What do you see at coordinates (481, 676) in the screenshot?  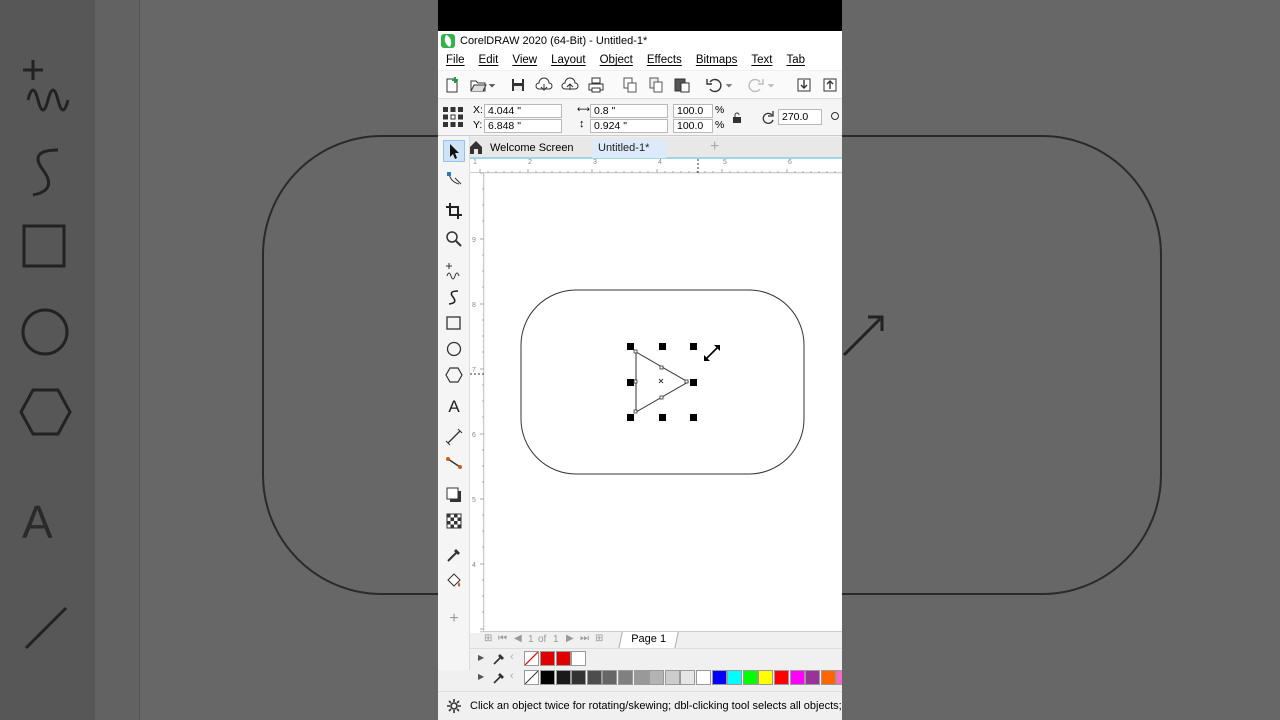 I see `palette-expand-arrow-icon-2: ▶` at bounding box center [481, 676].